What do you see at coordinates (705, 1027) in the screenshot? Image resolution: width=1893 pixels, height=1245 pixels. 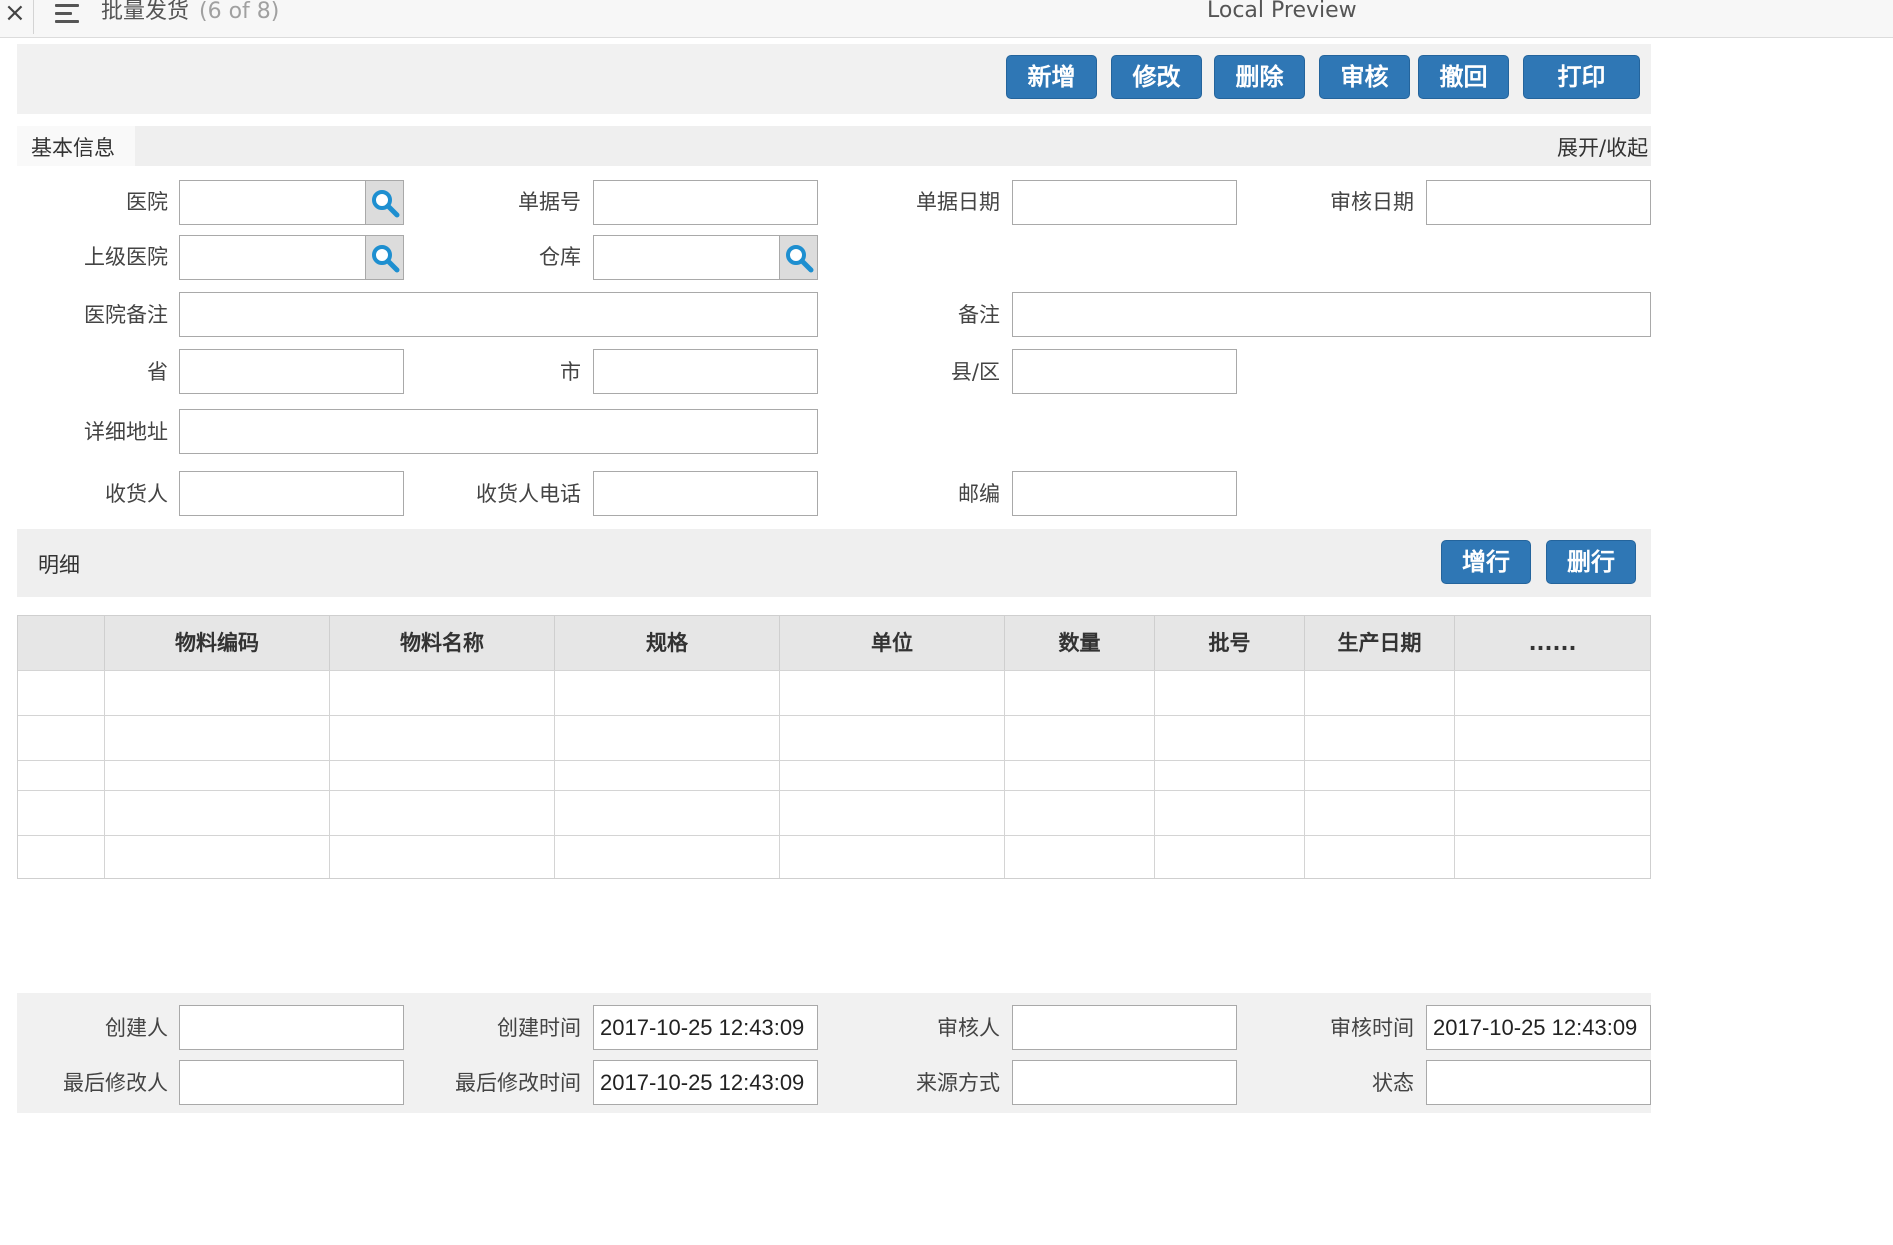 I see `created-at-input: 2017-10-25 12:43:09` at bounding box center [705, 1027].